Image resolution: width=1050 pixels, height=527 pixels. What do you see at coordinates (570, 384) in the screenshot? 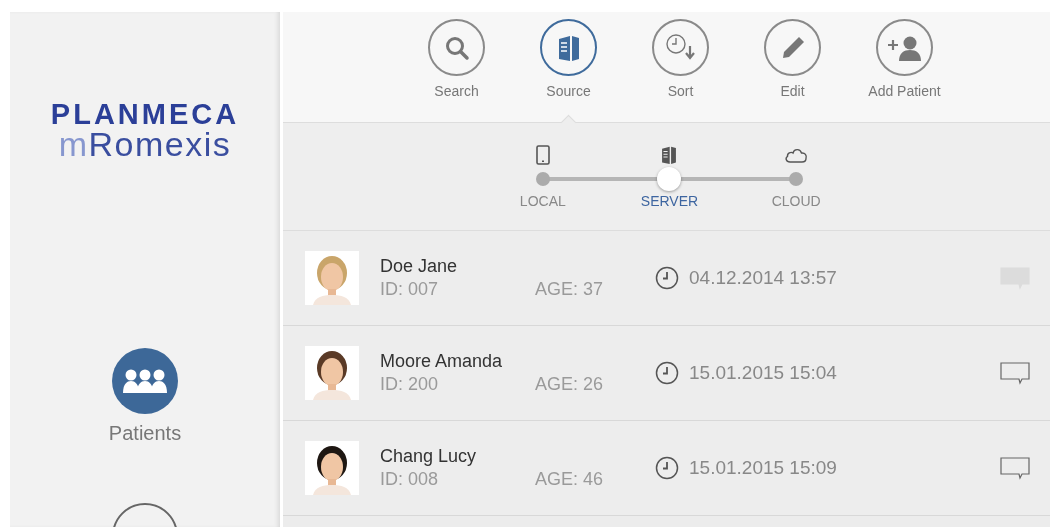
I see `patient-age: AGE: 26` at bounding box center [570, 384].